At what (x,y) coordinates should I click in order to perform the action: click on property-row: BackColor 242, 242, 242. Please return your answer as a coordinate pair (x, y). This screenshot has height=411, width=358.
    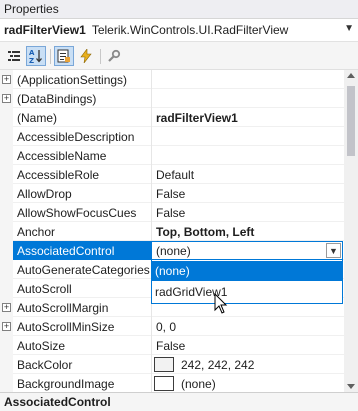
    Looking at the image, I should click on (172, 364).